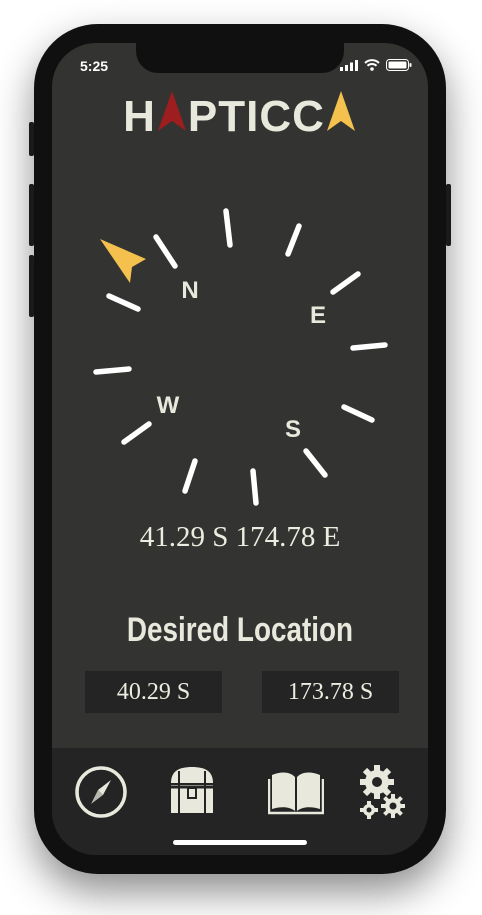  I want to click on compass-icon, so click(101, 792).